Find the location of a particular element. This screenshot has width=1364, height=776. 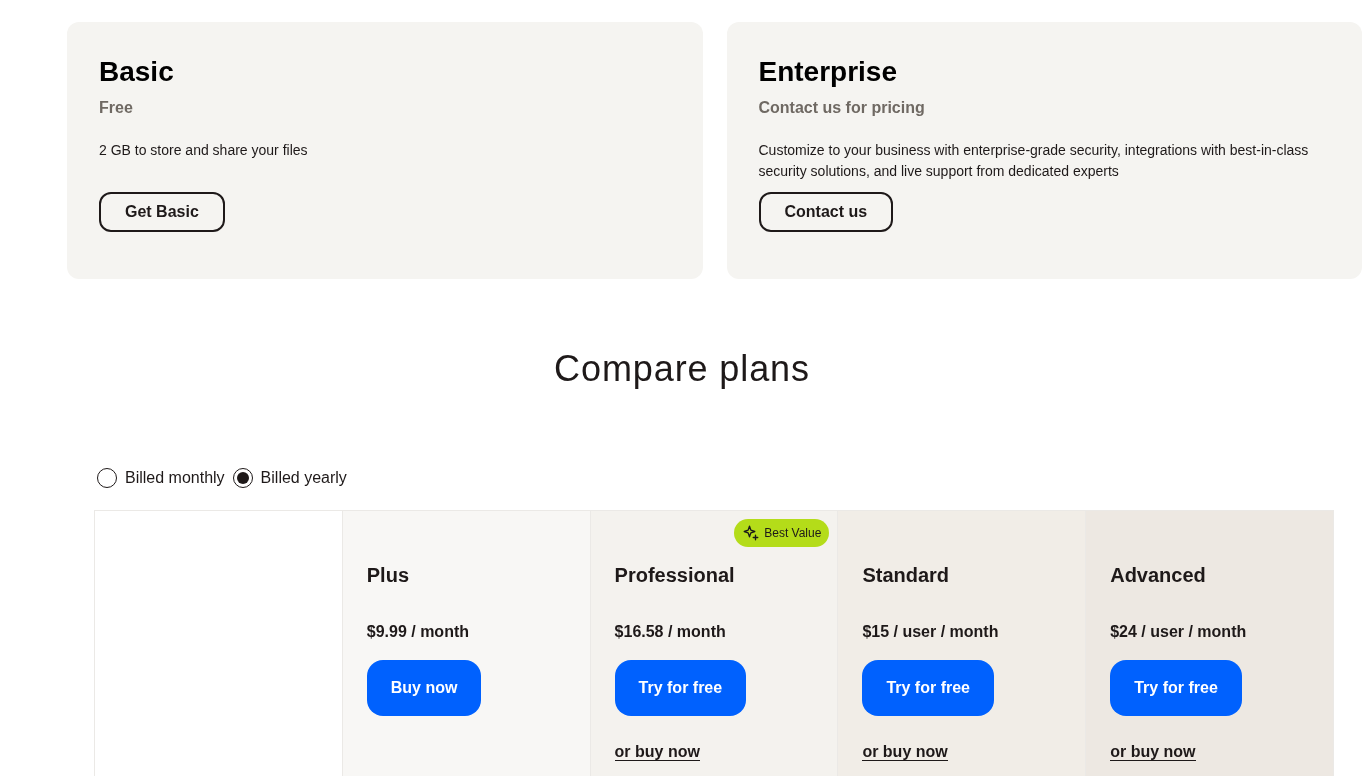

billing-radio: Billed yearly is located at coordinates (289, 478).